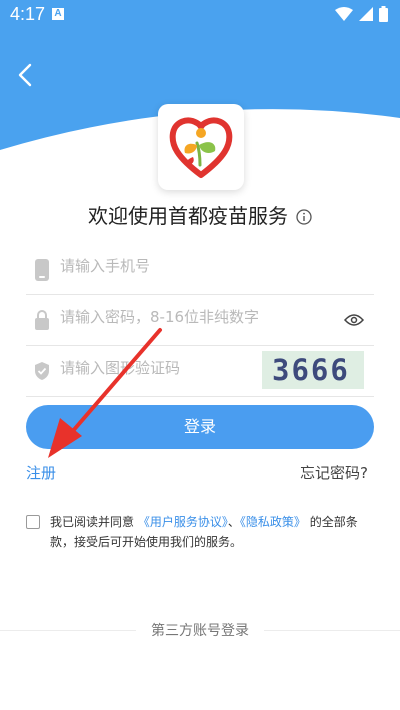  Describe the element at coordinates (200, 15) in the screenshot. I see `status-bar: 4:17 A` at that location.